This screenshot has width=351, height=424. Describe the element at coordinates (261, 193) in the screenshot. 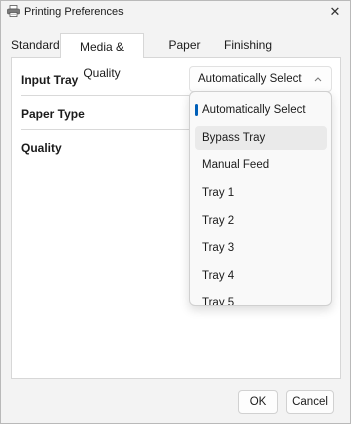

I see `dropdown-option: Tray 1` at that location.